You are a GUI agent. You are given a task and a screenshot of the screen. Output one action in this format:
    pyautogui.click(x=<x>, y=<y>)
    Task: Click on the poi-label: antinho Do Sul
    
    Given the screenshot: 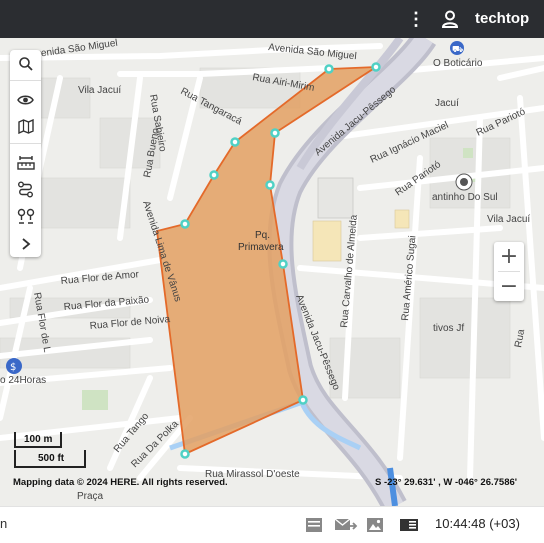 What is the action you would take?
    pyautogui.click(x=465, y=197)
    